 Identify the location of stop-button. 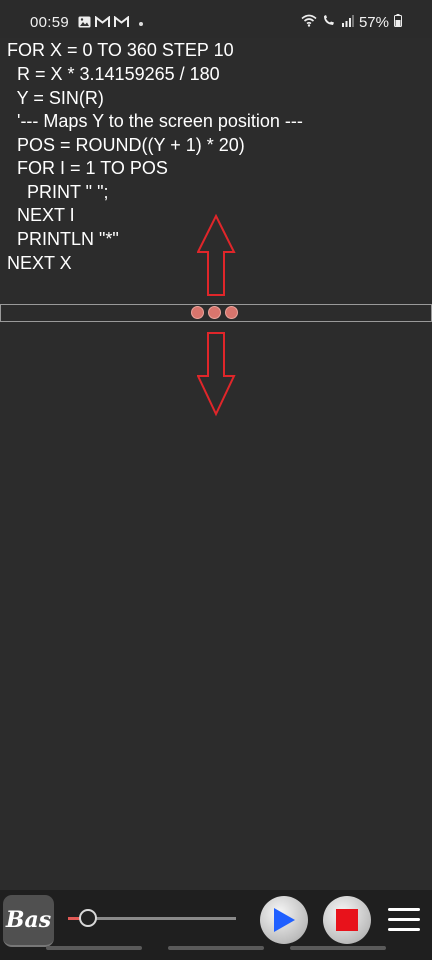
(347, 920).